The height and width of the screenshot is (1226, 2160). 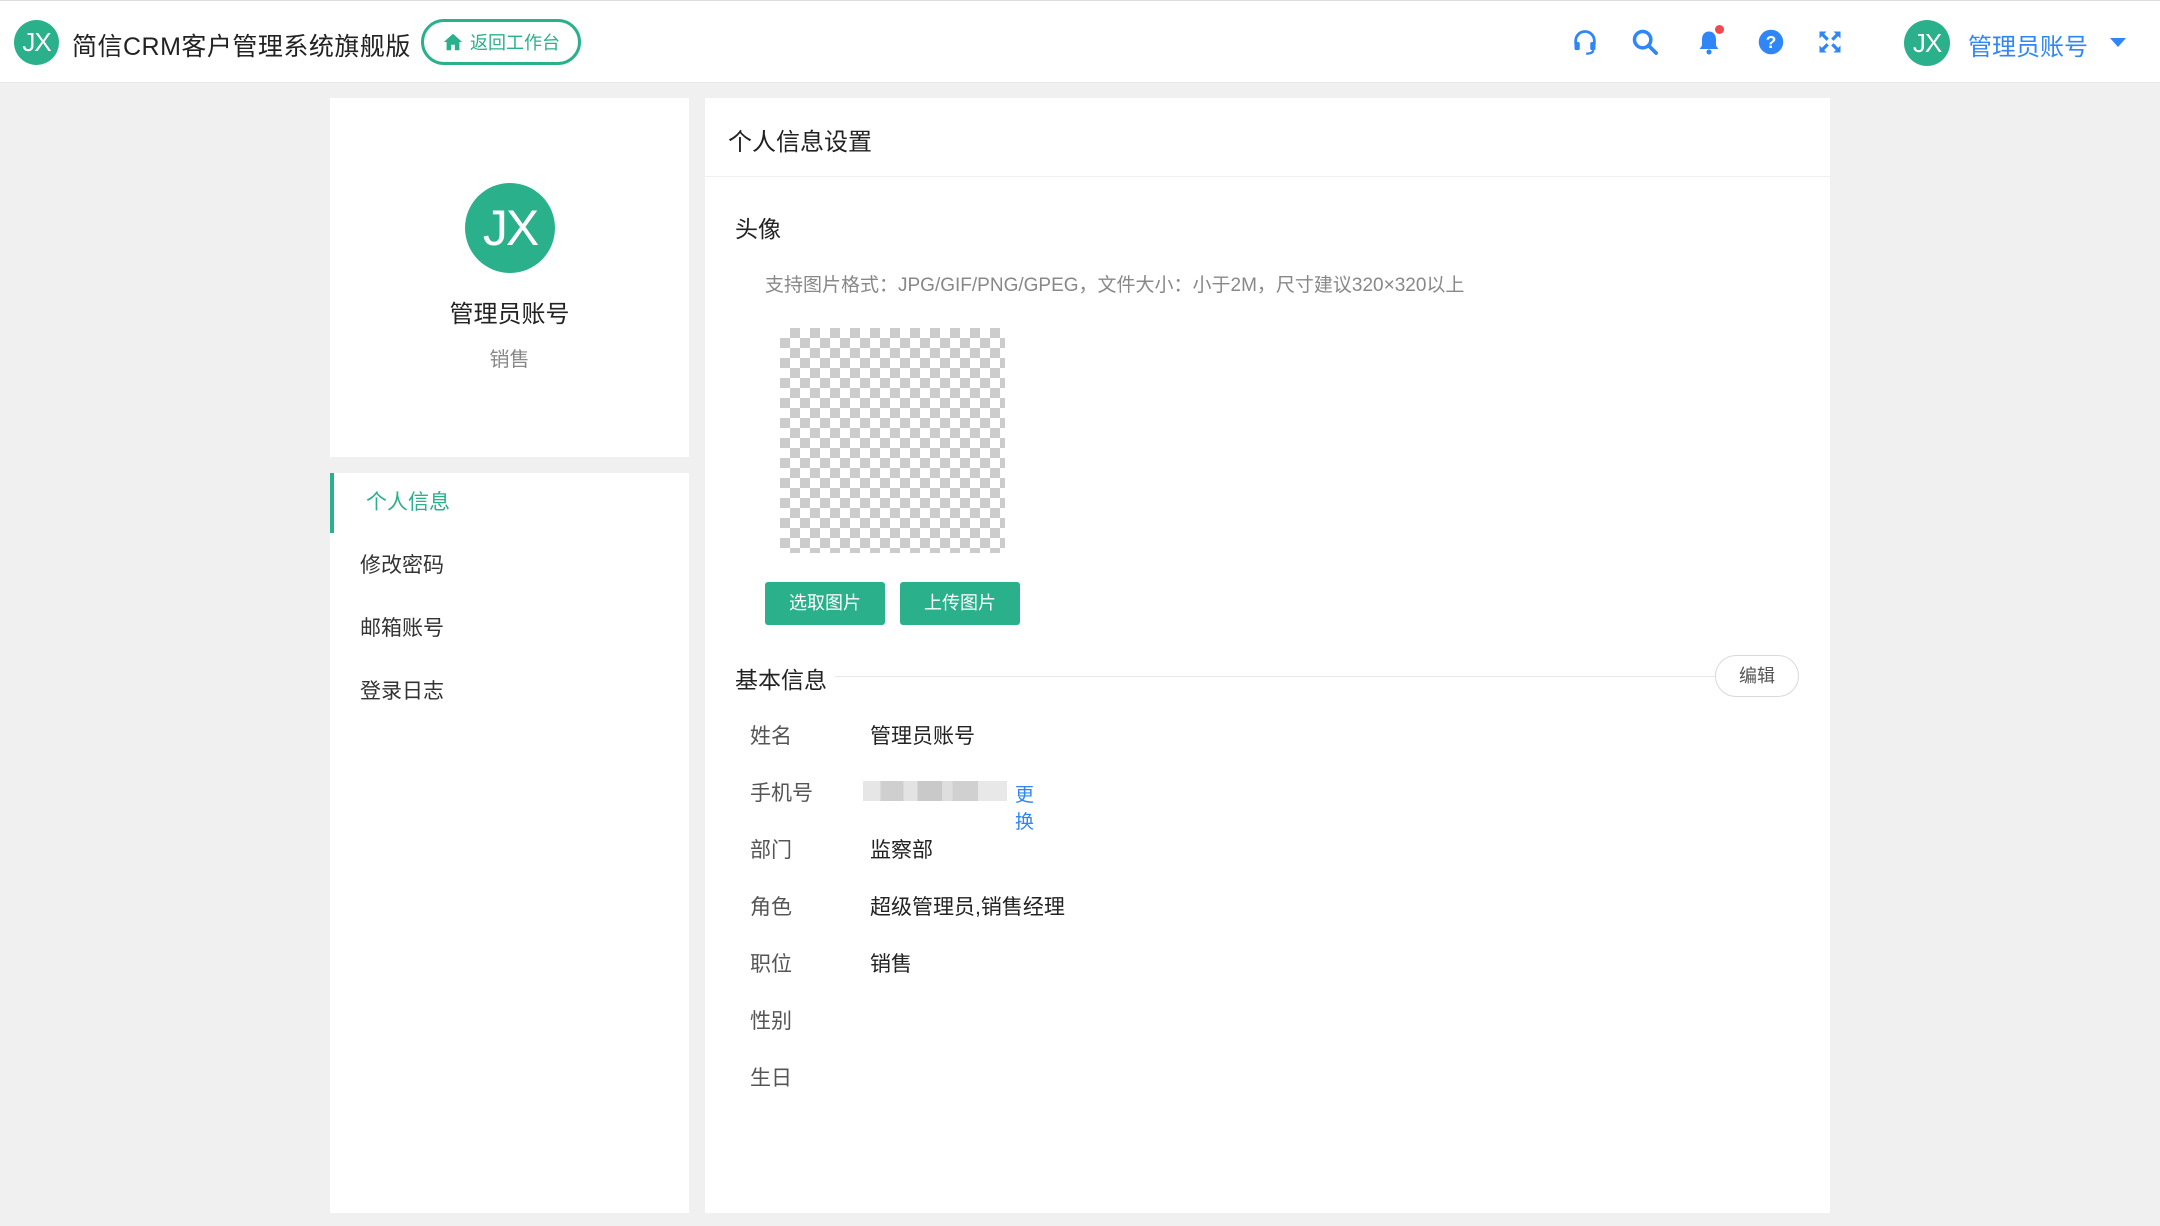 I want to click on settings-menu: 个人信息 修改密码 邮箱账号 登录日志, so click(x=509, y=843).